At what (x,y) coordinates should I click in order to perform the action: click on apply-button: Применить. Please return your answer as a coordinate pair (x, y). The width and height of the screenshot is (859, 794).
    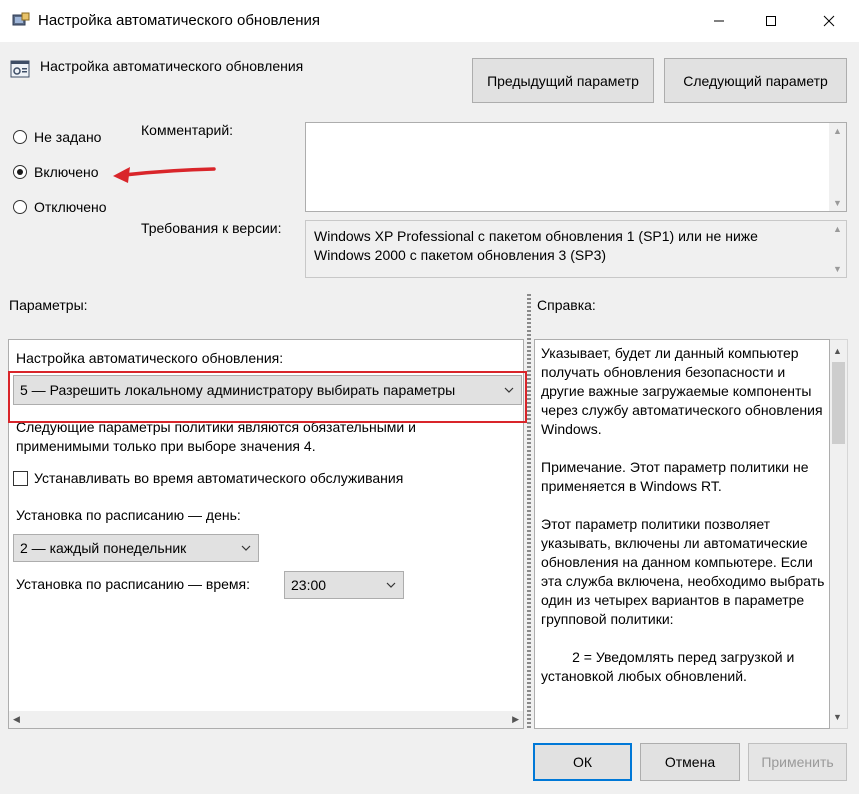
    Looking at the image, I should click on (797, 762).